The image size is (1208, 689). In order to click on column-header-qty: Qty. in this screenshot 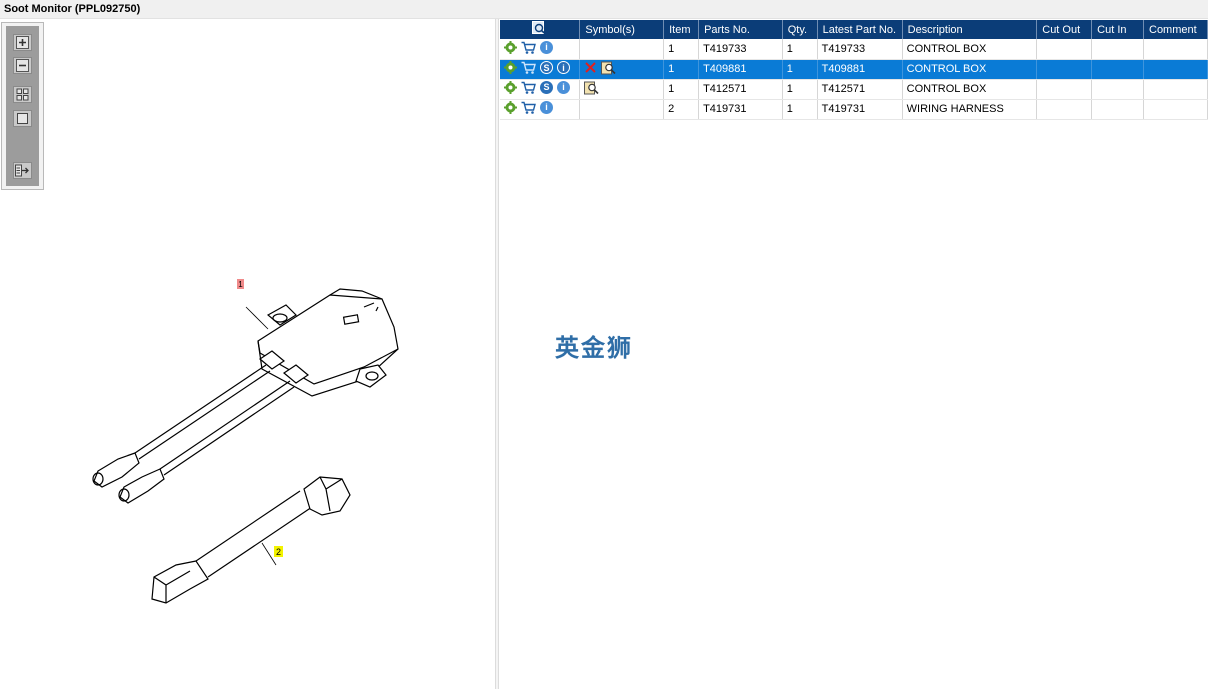, I will do `click(800, 29)`.